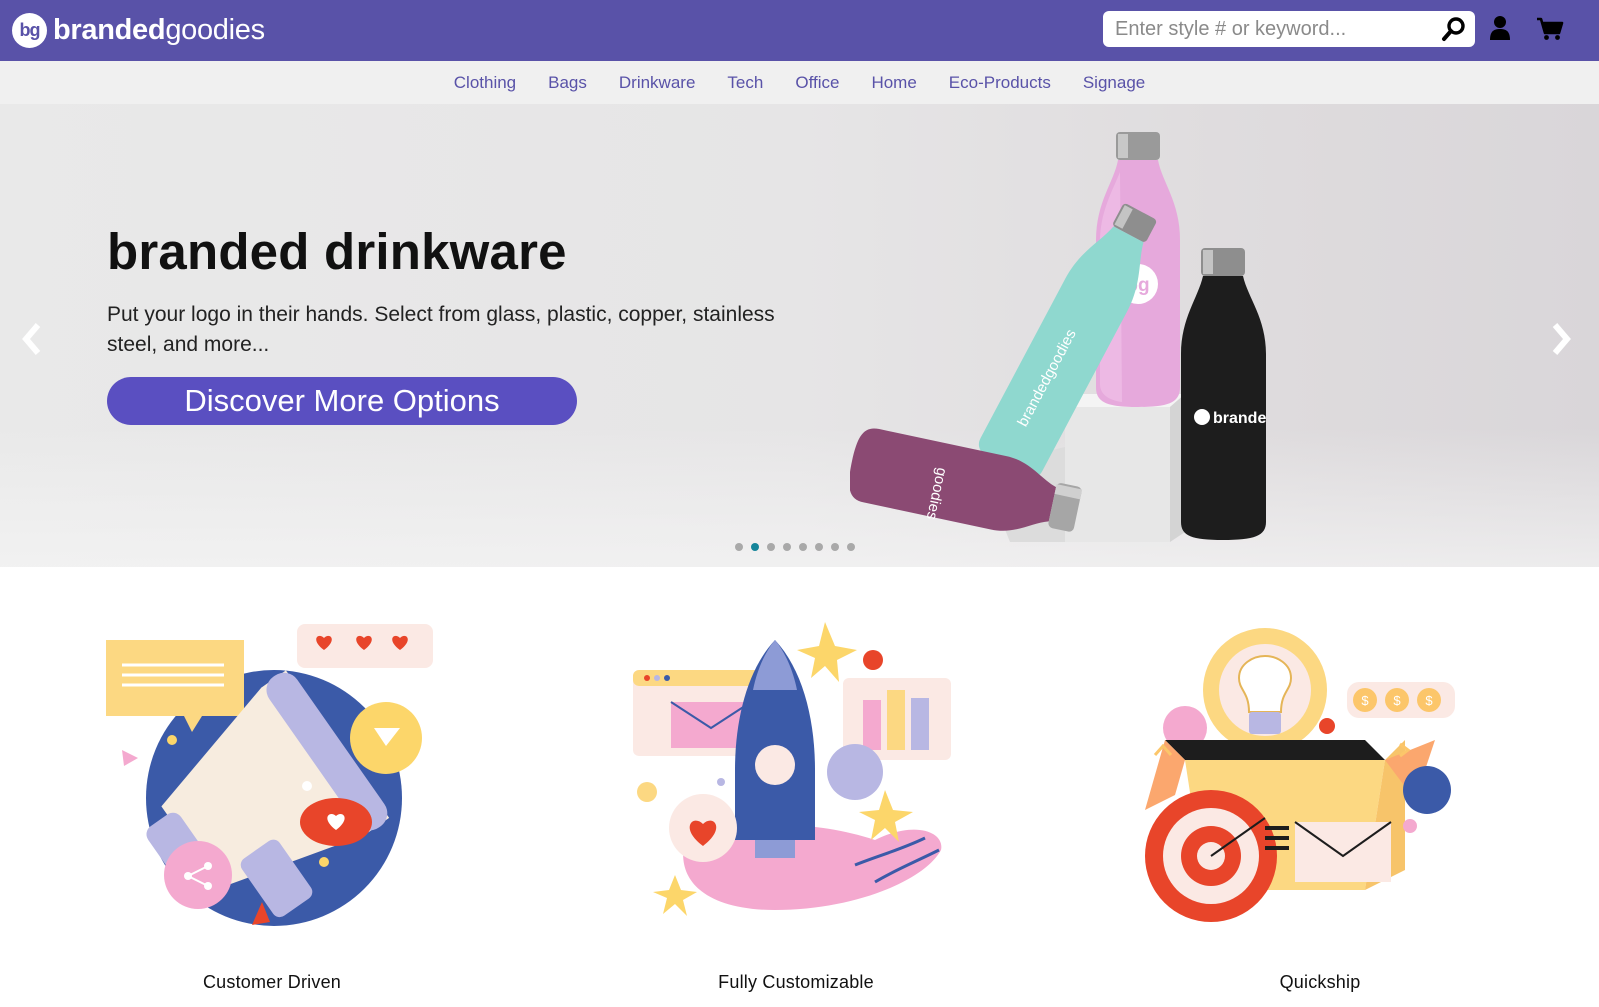 The width and height of the screenshot is (1599, 1007). What do you see at coordinates (1320, 982) in the screenshot?
I see `feature-quickship-label: Quickship` at bounding box center [1320, 982].